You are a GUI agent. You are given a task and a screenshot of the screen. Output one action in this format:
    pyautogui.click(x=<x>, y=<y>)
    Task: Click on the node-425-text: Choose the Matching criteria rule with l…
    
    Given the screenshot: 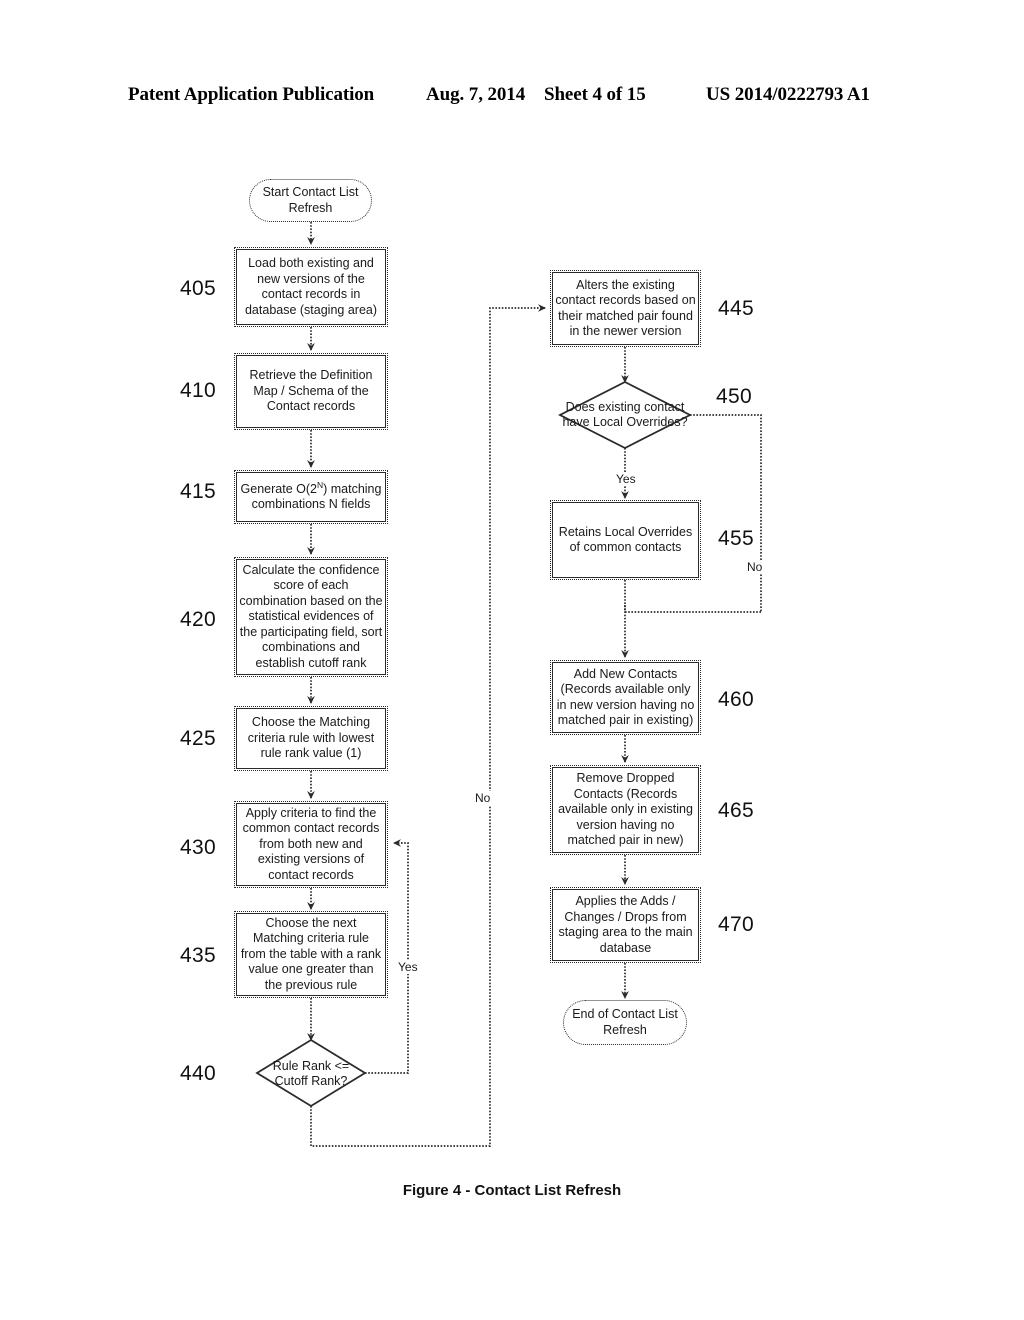 What is the action you would take?
    pyautogui.click(x=311, y=738)
    